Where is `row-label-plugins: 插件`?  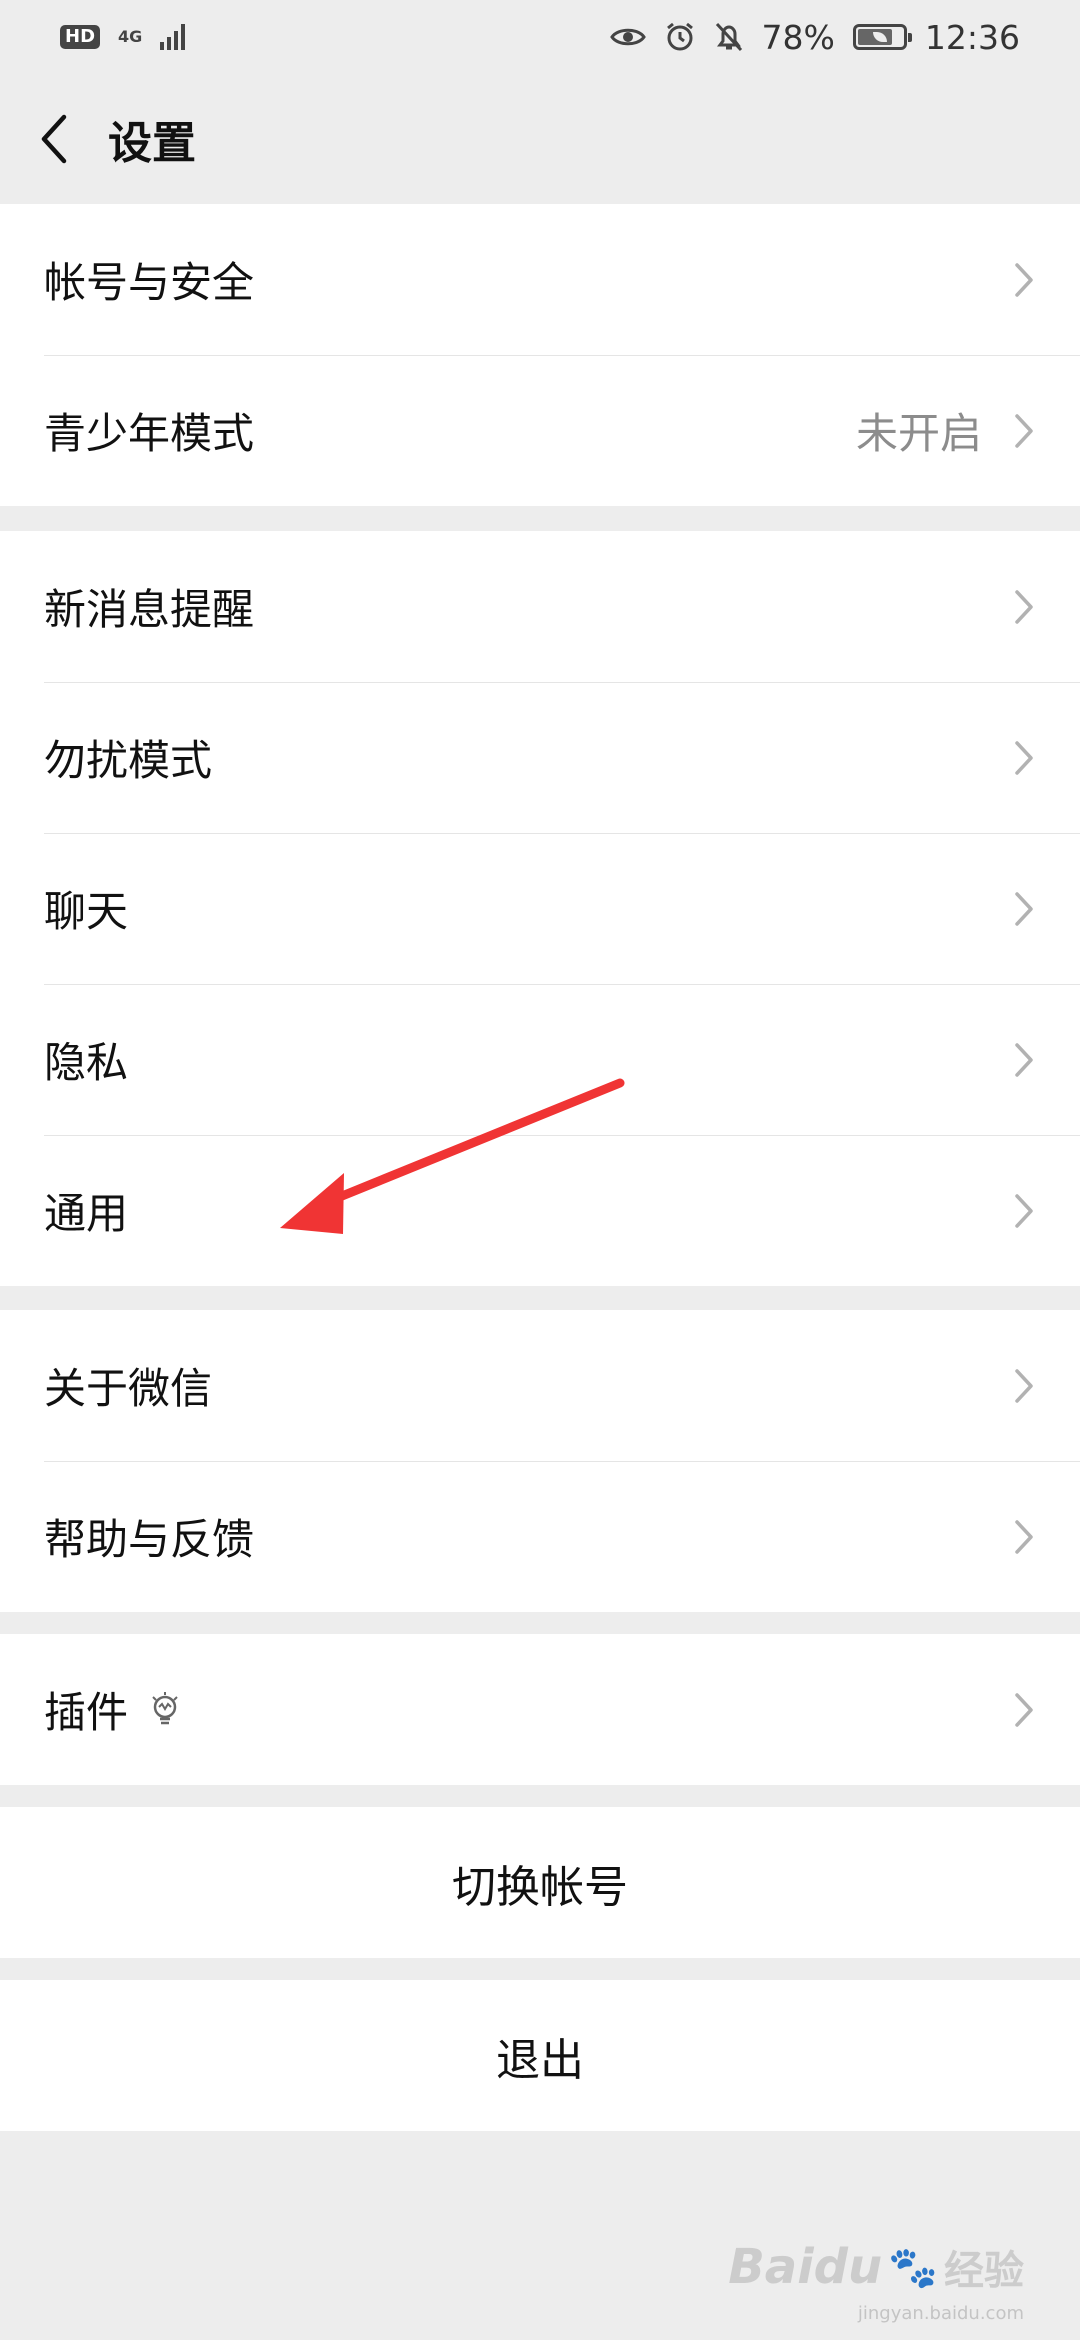 row-label-plugins: 插件 is located at coordinates (528, 1709).